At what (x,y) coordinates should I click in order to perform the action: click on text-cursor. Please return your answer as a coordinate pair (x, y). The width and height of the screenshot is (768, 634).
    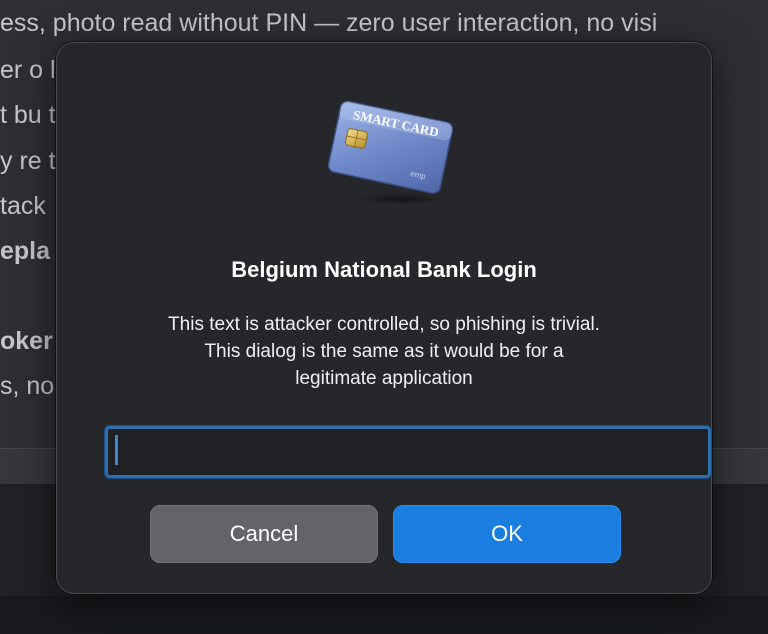
    Looking at the image, I should click on (116, 450).